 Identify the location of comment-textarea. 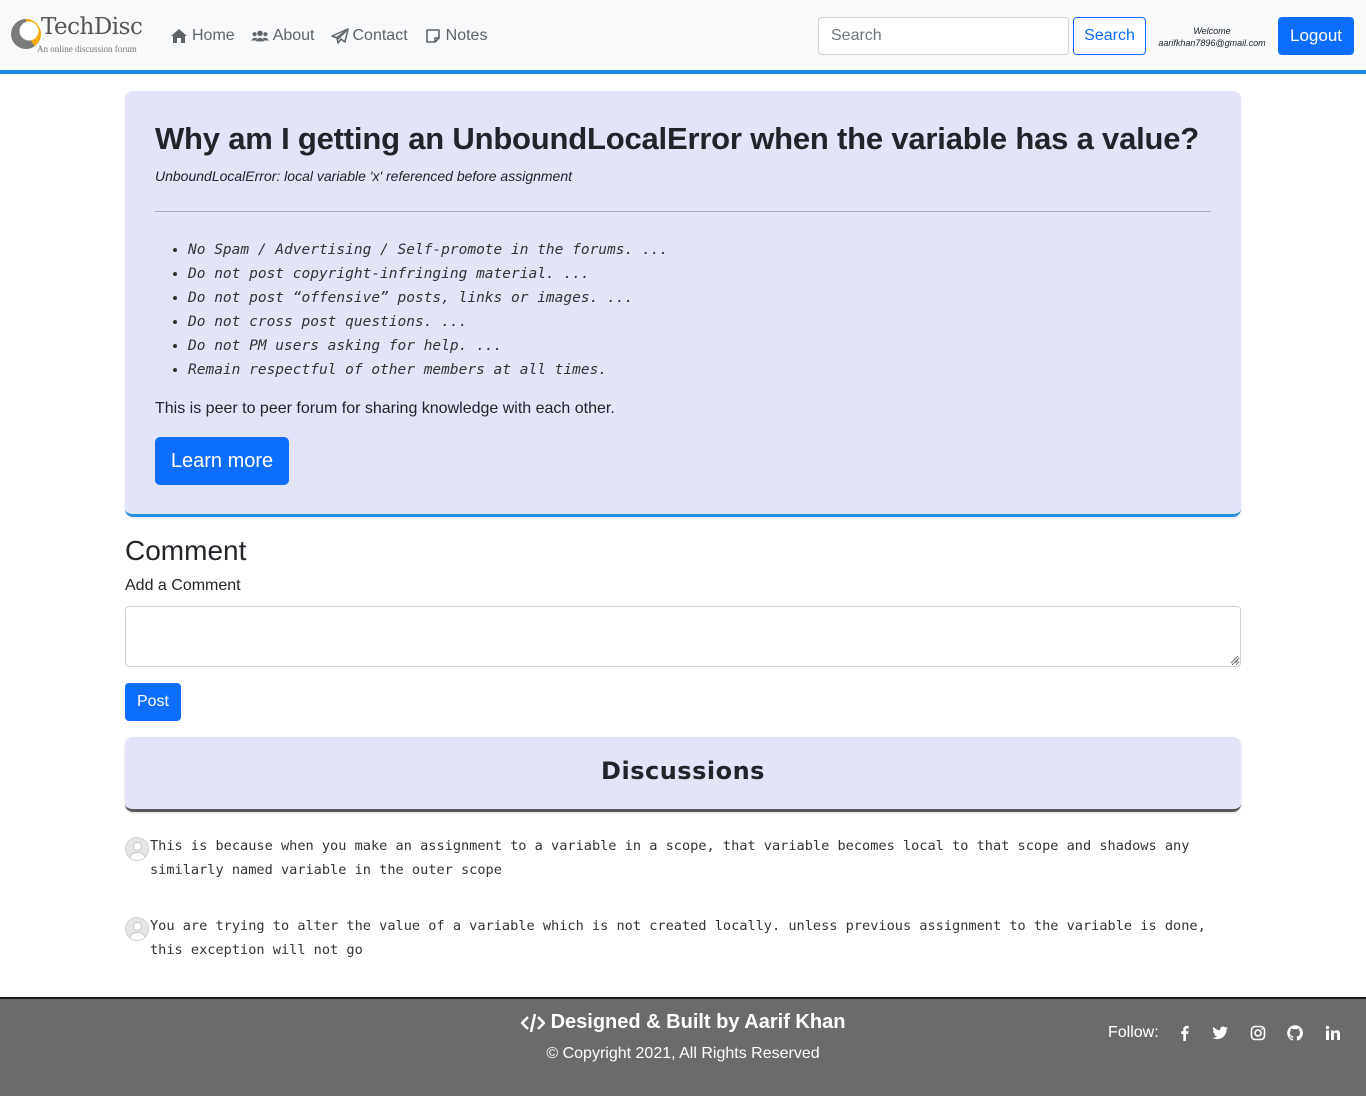
(683, 636).